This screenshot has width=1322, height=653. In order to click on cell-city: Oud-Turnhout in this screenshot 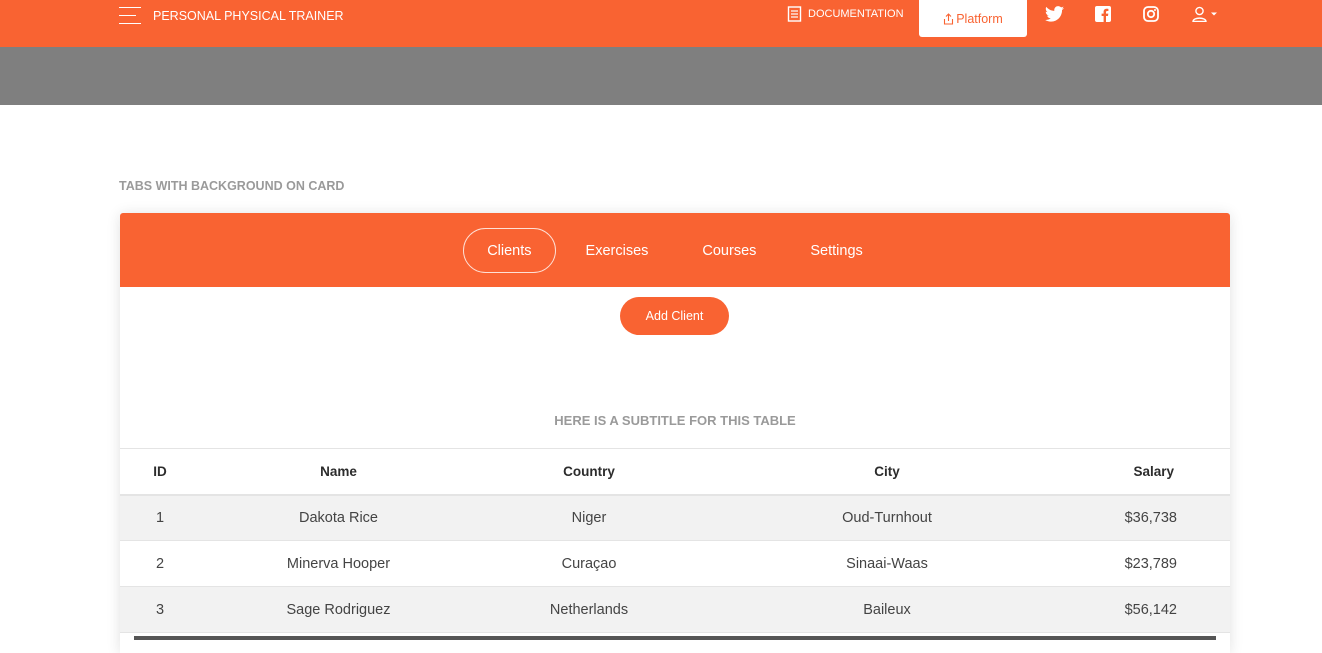, I will do `click(887, 517)`.